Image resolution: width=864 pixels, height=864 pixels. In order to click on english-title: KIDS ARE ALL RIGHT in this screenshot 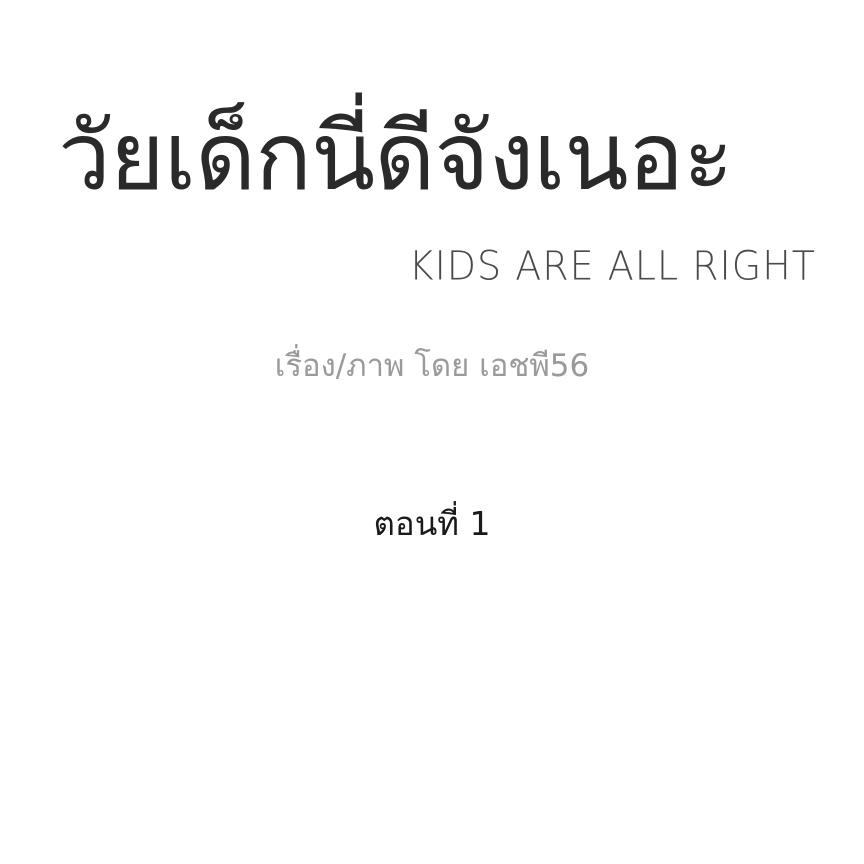, I will do `click(612, 266)`.